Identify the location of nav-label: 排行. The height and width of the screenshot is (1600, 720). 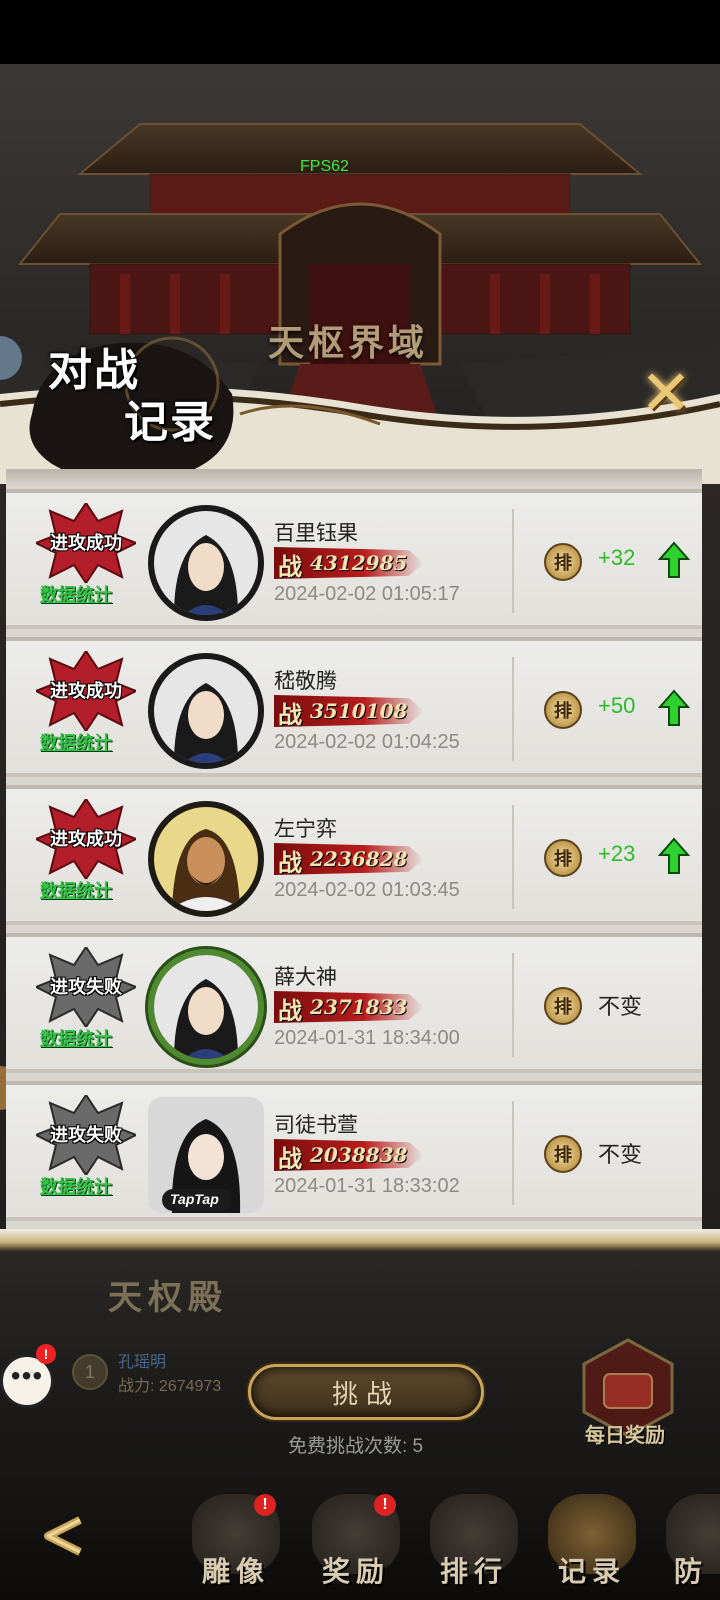
(473, 1571).